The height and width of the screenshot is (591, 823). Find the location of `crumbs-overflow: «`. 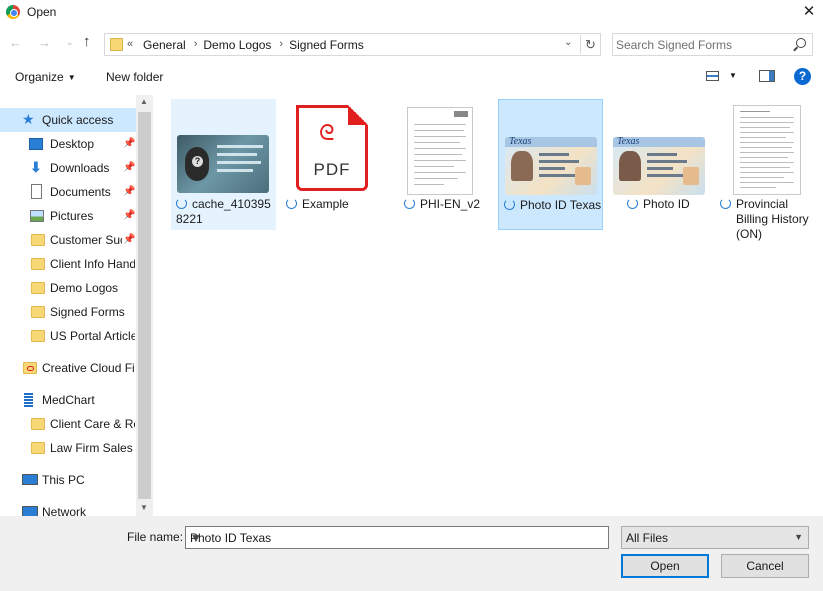

crumbs-overflow: « is located at coordinates (130, 44).